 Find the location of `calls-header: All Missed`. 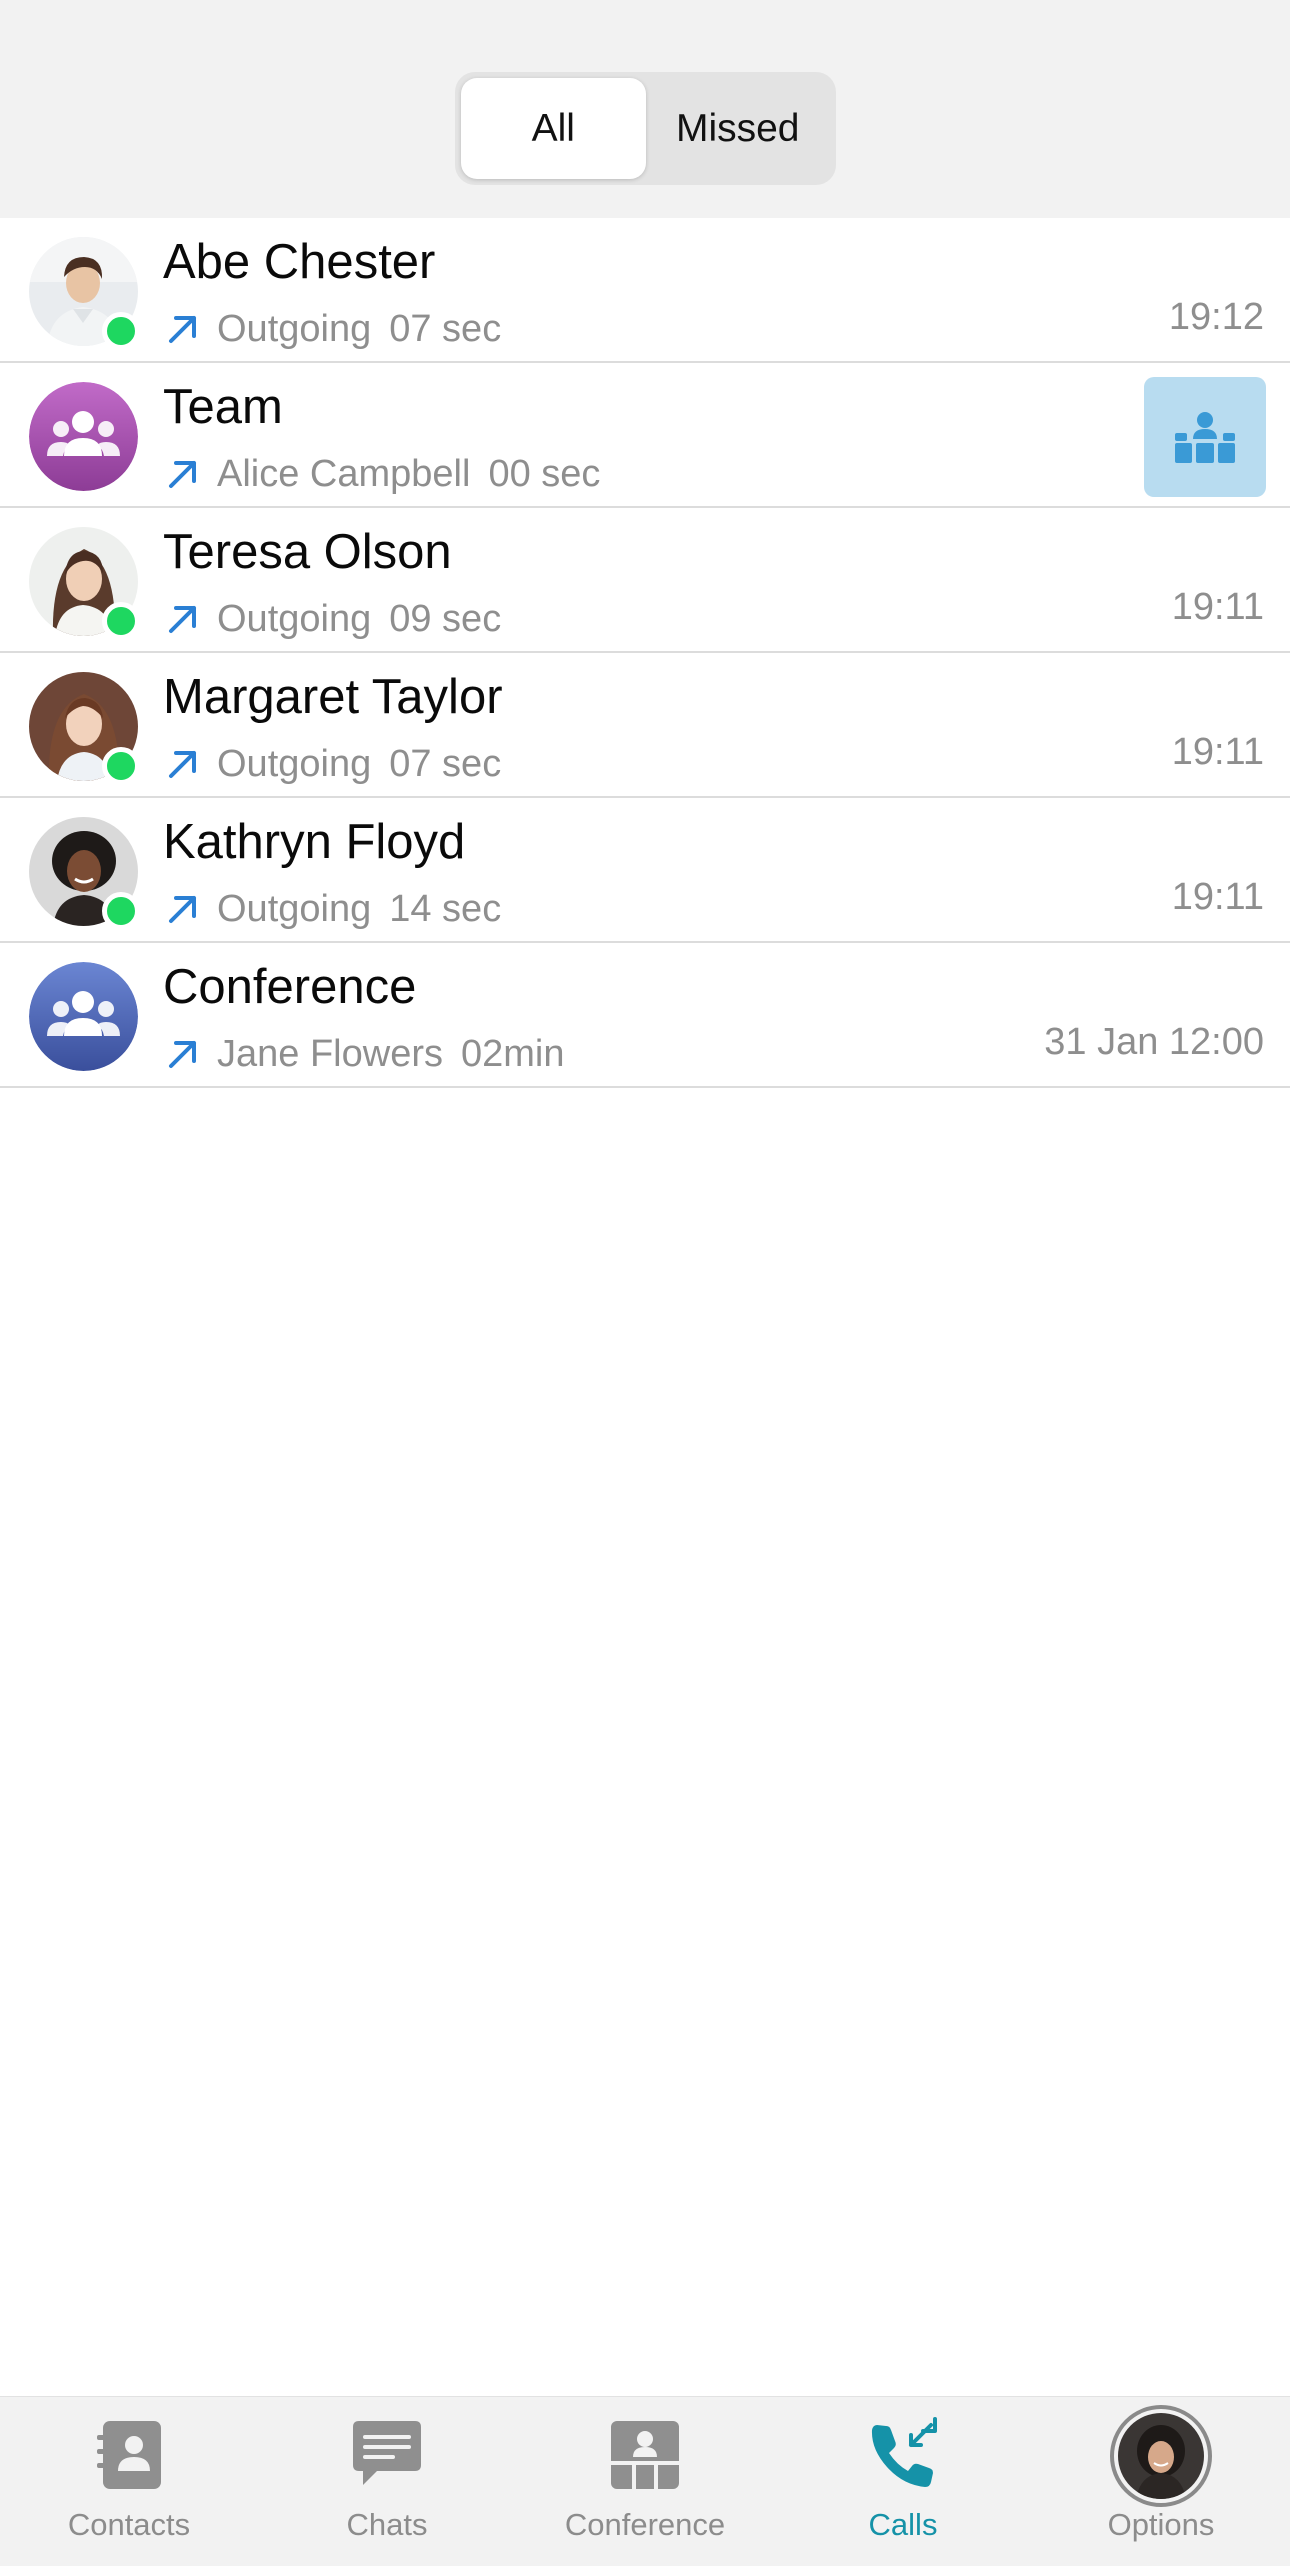

calls-header: All Missed is located at coordinates (645, 109).